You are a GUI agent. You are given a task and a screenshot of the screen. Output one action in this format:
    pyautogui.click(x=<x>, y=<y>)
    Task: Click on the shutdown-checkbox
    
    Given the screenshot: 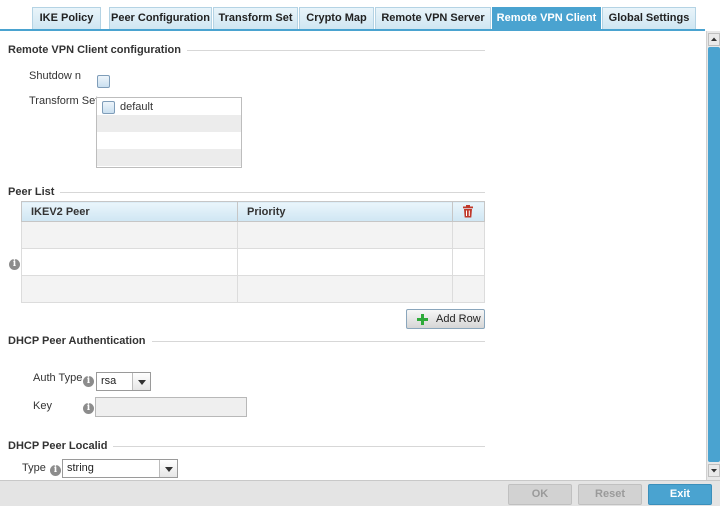 What is the action you would take?
    pyautogui.click(x=103, y=81)
    